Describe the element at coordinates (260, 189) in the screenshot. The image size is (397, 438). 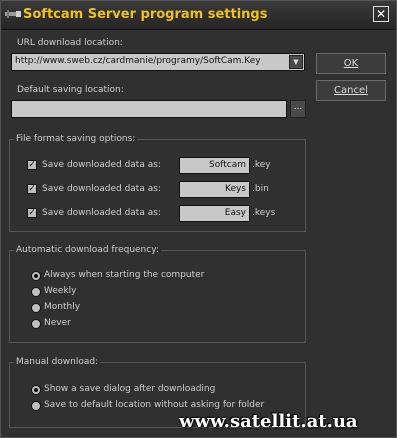
I see `format-ext-2: .bin` at that location.